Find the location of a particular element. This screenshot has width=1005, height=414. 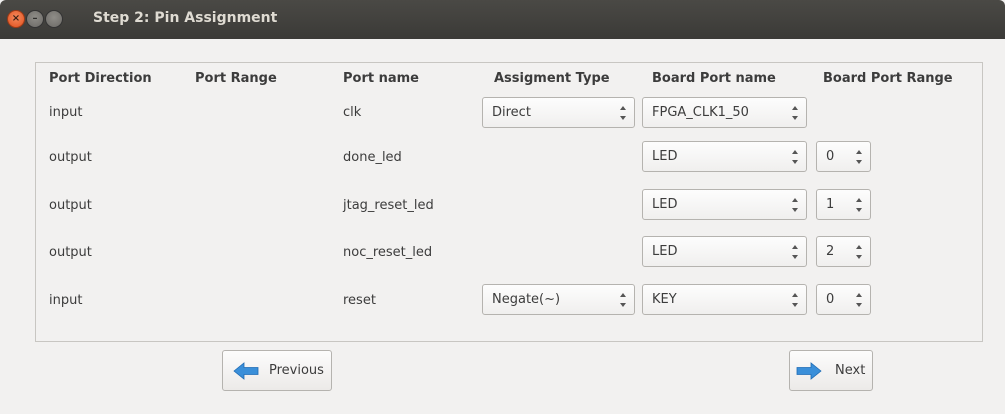

board-port-value: FPGA_CLK1_50 is located at coordinates (700, 112).